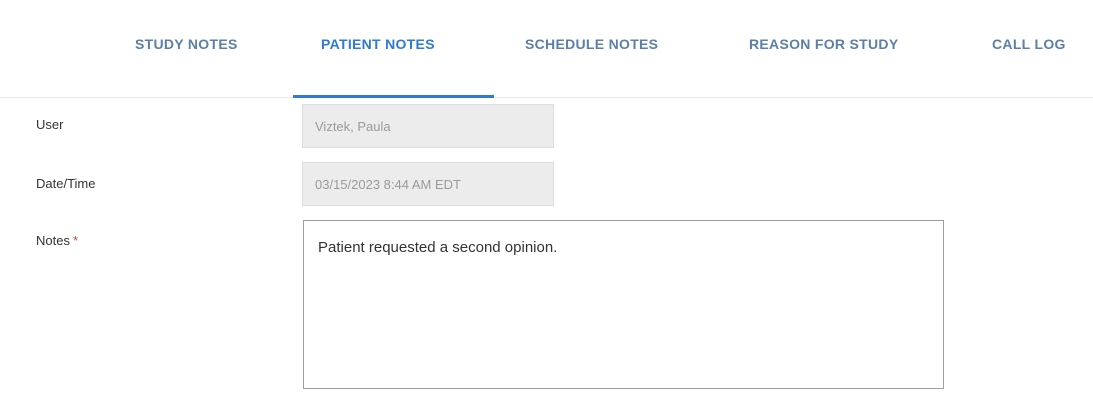 This screenshot has height=396, width=1093. What do you see at coordinates (1029, 65) in the screenshot?
I see `tab-call-log: CALL LOG` at bounding box center [1029, 65].